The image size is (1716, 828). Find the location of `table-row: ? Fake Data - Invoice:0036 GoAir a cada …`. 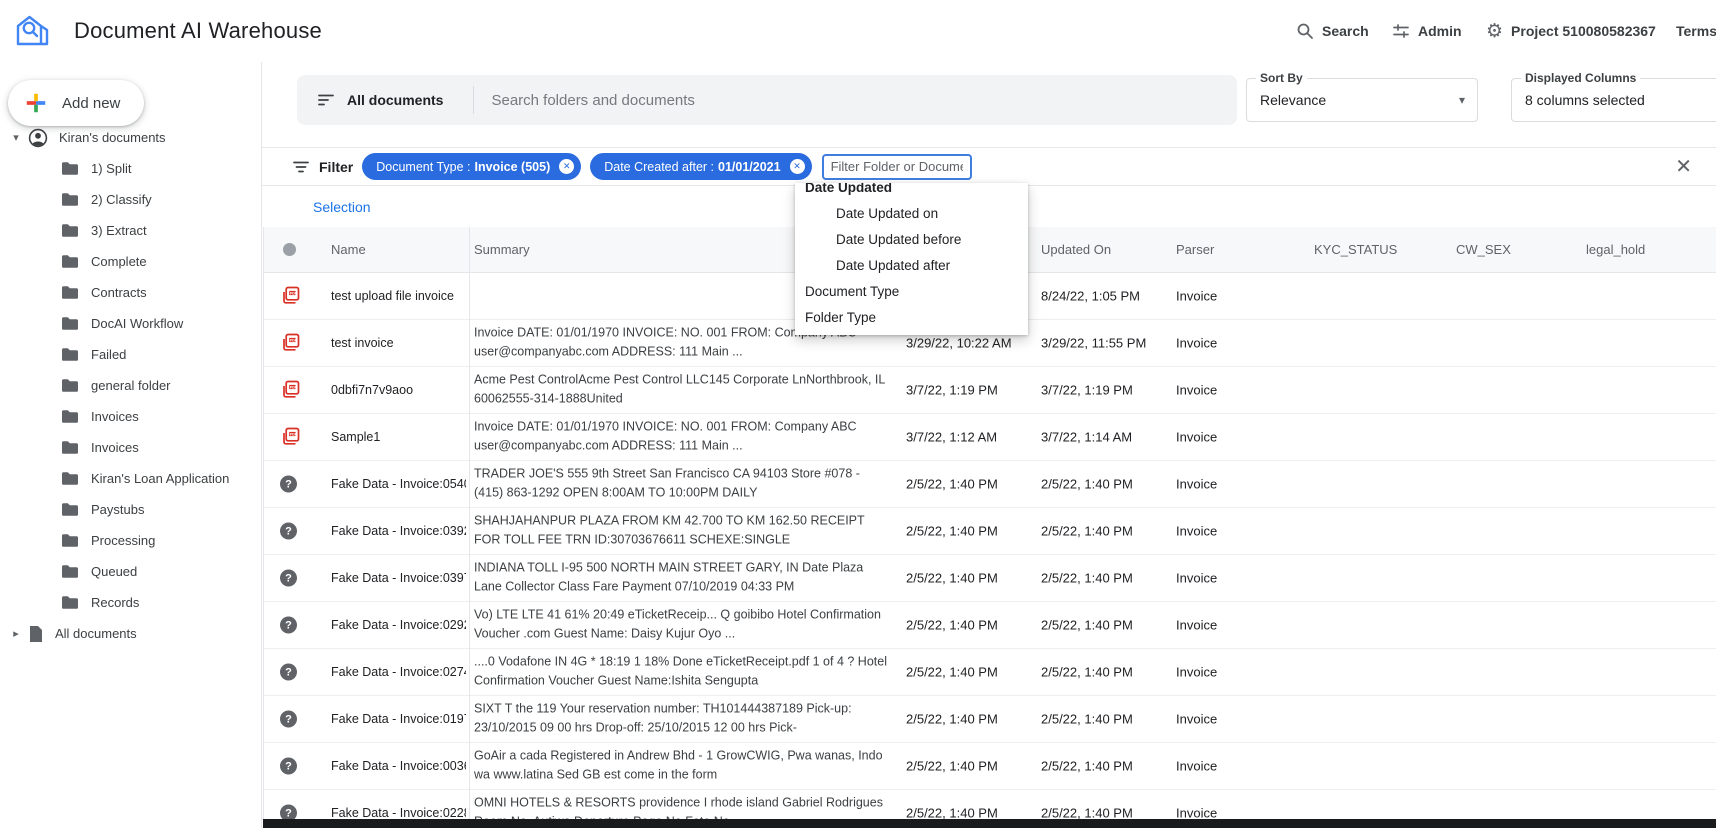

table-row: ? Fake Data - Invoice:0036 GoAir a cada … is located at coordinates (990, 766).